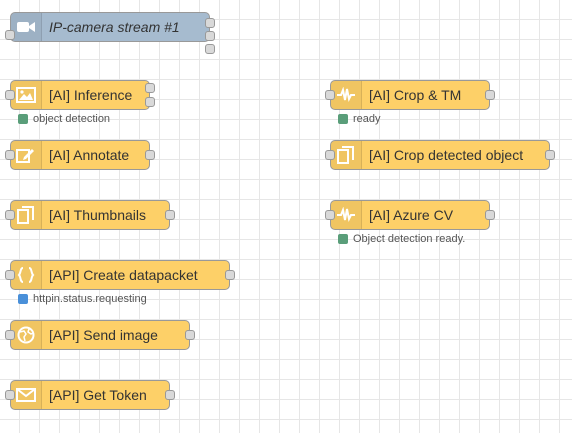 This screenshot has height=433, width=572. I want to click on node-status: object detection, so click(64, 119).